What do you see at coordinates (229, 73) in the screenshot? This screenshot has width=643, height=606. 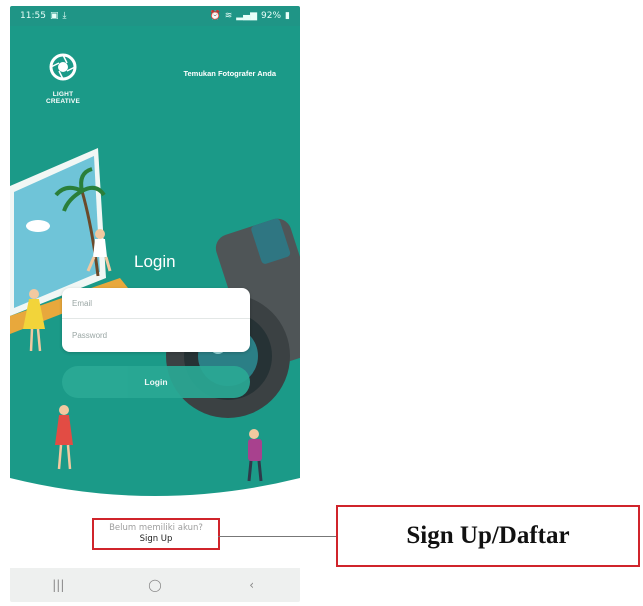 I see `app-tagline: Temukan Fotografer Anda` at bounding box center [229, 73].